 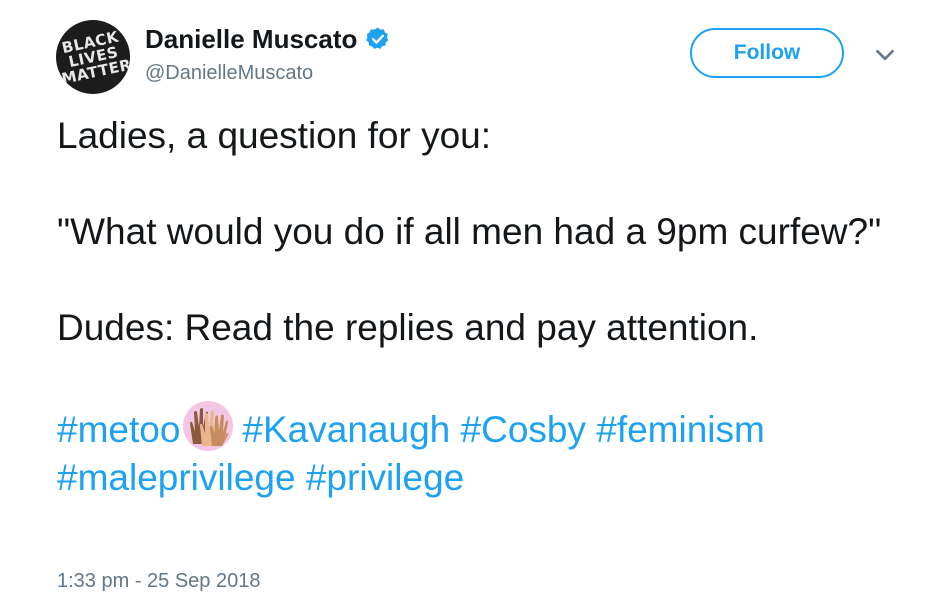 I want to click on avatar: BLACK LIVES MATTER, so click(x=93, y=57).